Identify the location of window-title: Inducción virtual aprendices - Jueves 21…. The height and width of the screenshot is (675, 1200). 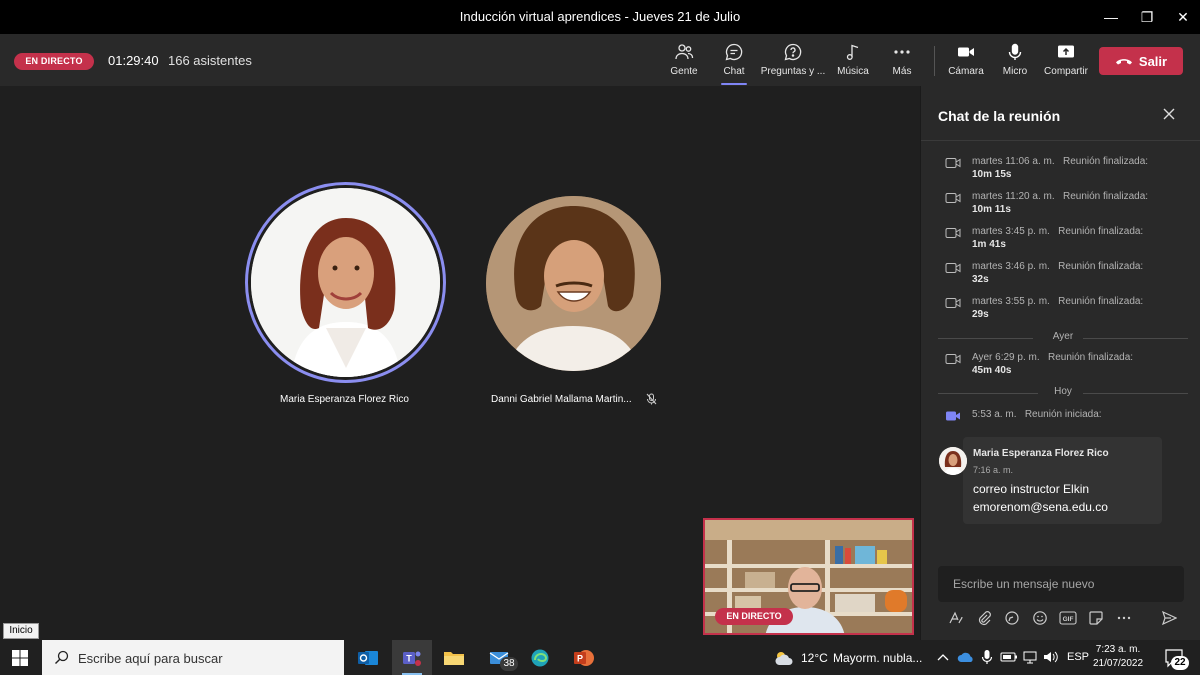
(600, 16).